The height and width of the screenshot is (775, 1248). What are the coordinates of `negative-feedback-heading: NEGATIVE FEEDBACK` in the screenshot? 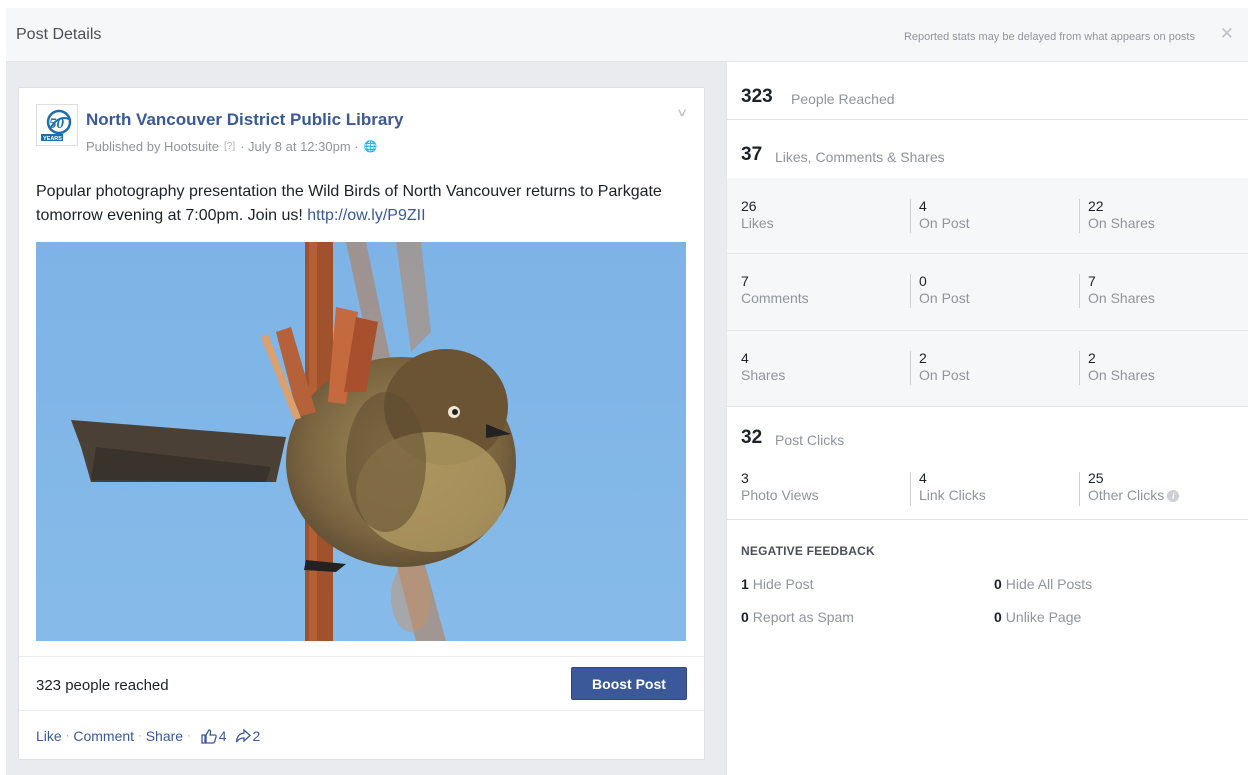 It's located at (808, 551).